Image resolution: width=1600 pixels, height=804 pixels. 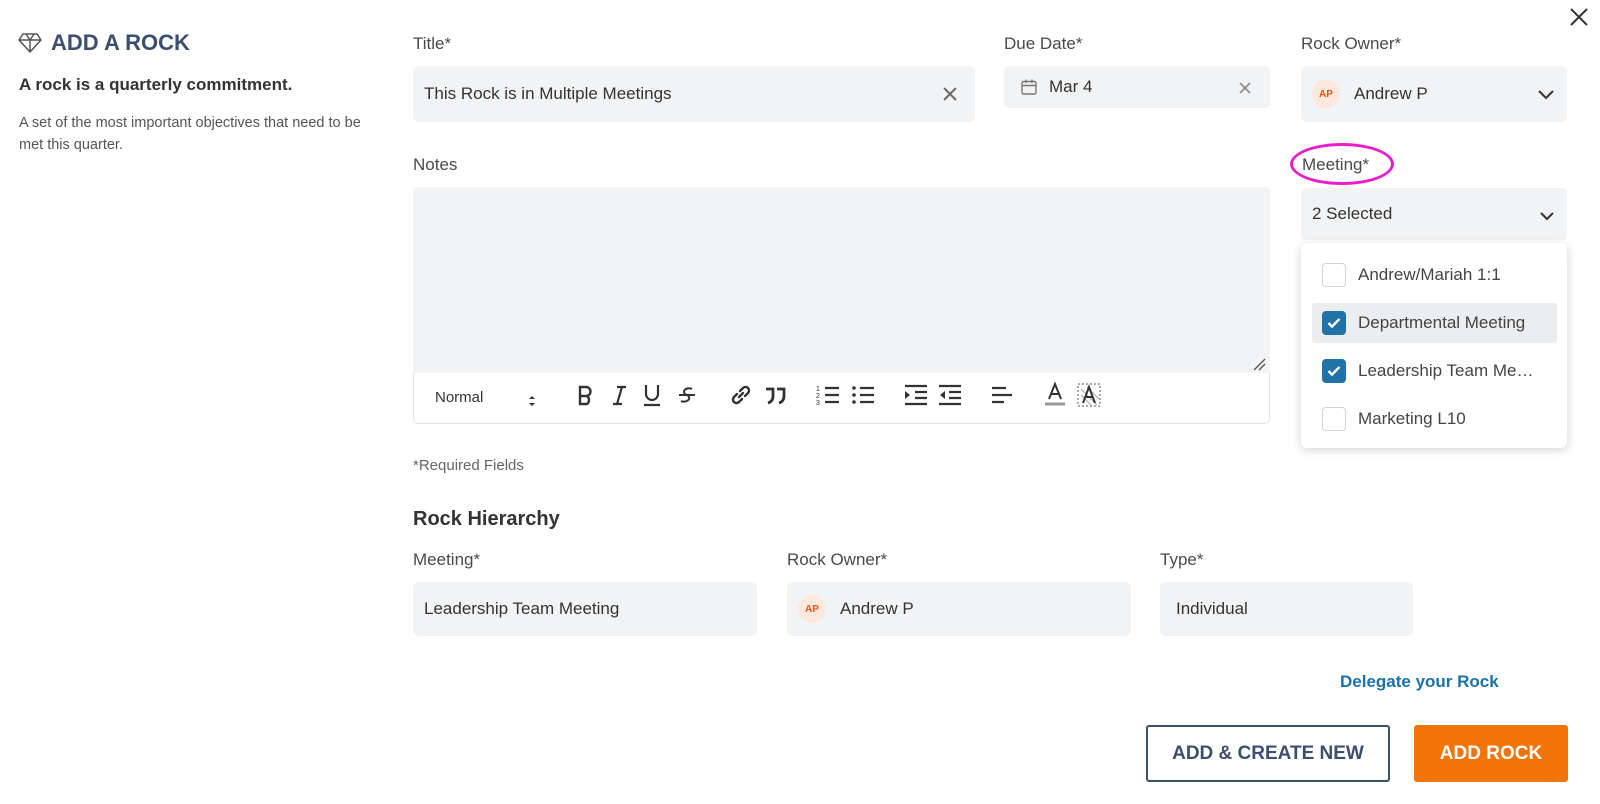 What do you see at coordinates (877, 608) in the screenshot?
I see `hierarchy-owner-name: Andrew P` at bounding box center [877, 608].